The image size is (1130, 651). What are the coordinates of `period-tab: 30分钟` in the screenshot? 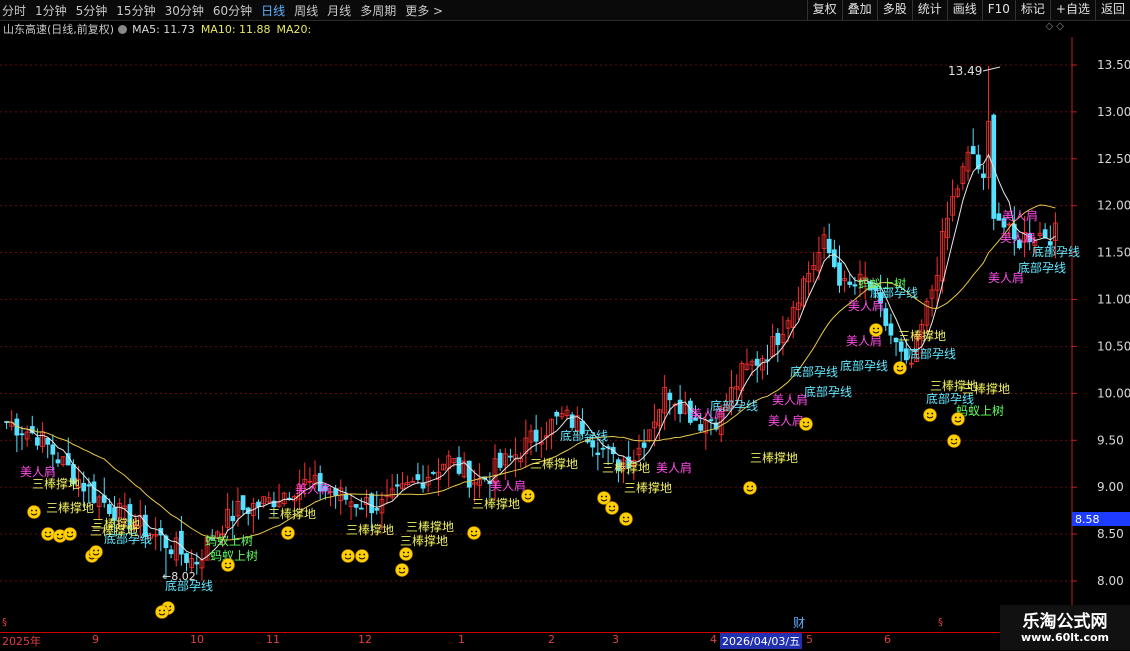 It's located at (184, 10).